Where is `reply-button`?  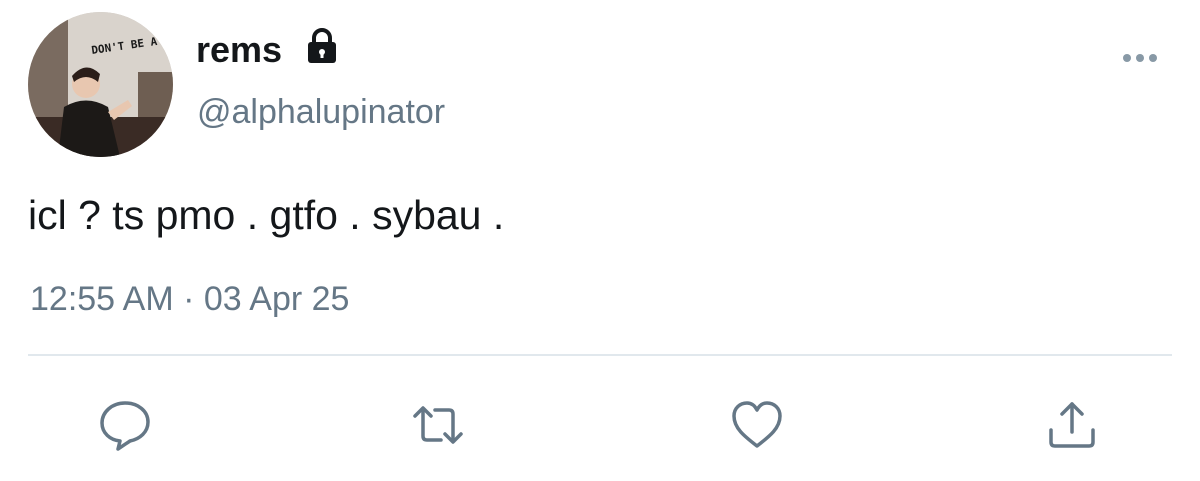 reply-button is located at coordinates (125, 425).